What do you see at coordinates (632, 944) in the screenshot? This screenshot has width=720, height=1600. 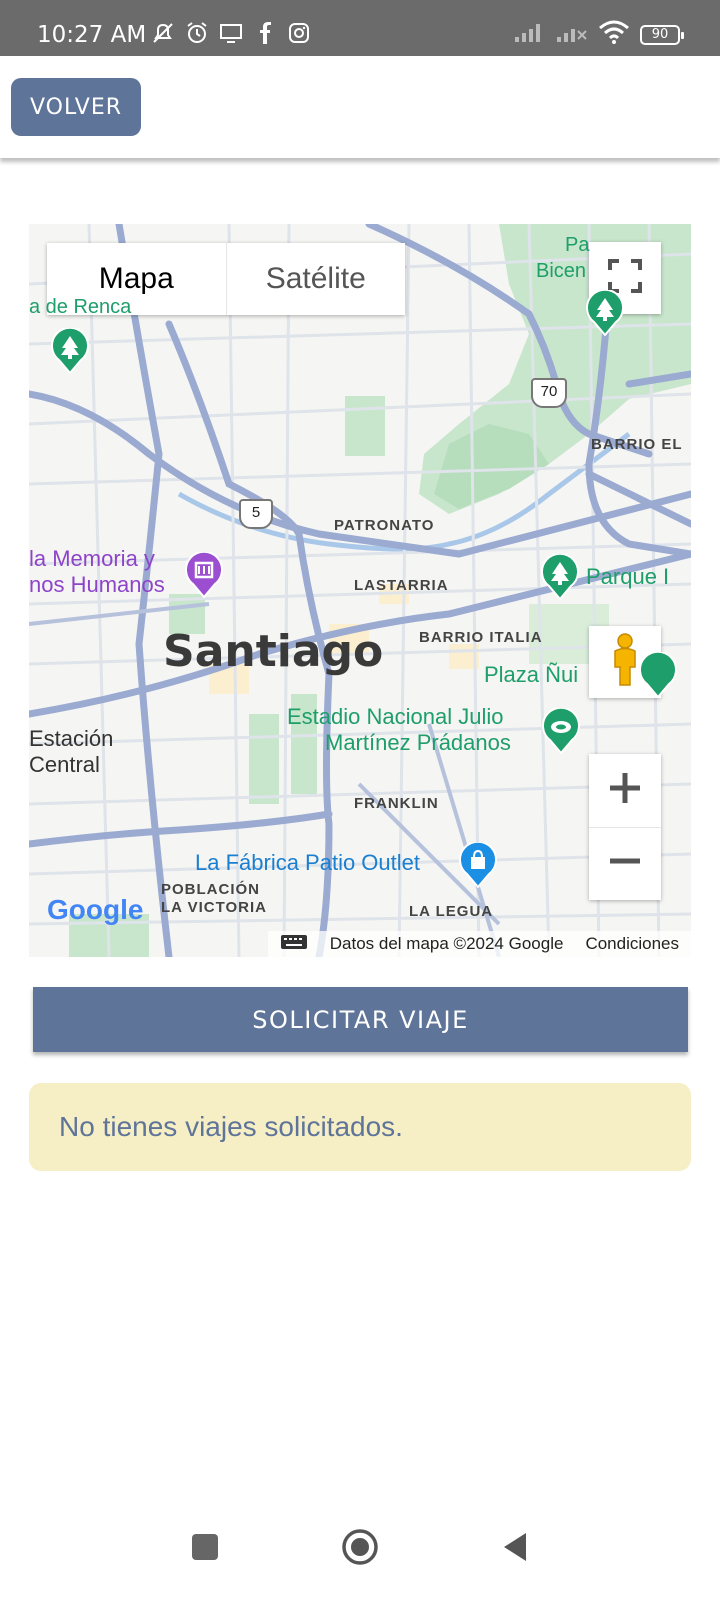 I see `terms-link: Condiciones` at bounding box center [632, 944].